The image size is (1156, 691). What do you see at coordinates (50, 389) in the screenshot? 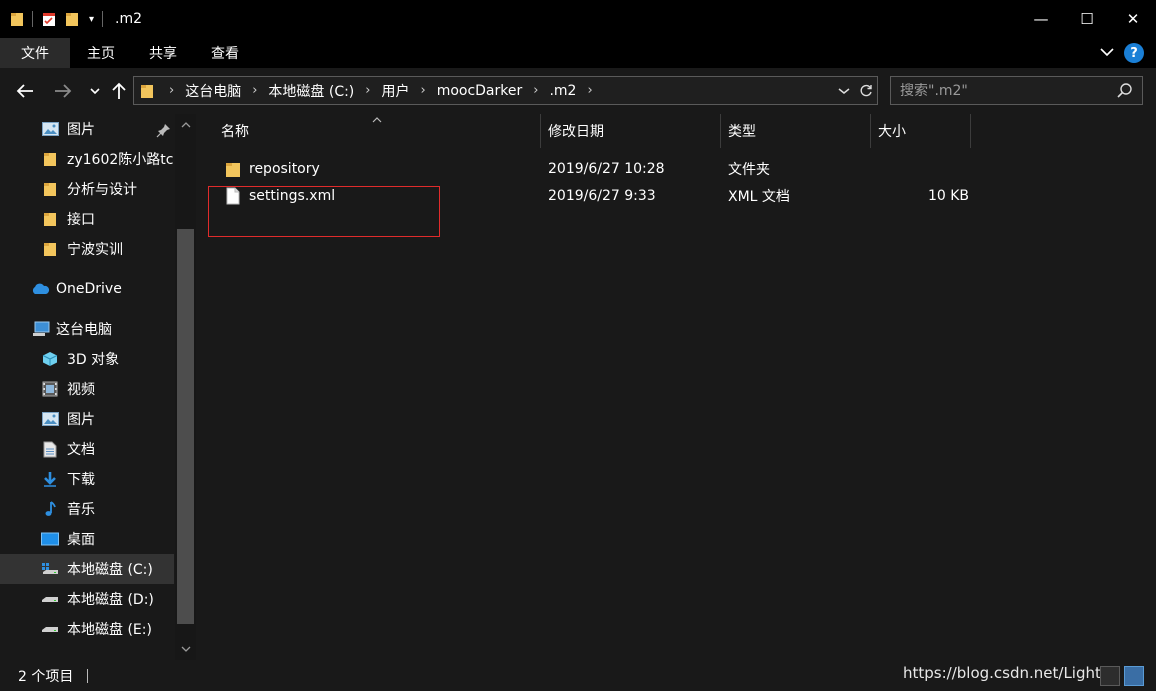
I see `videos-icon` at bounding box center [50, 389].